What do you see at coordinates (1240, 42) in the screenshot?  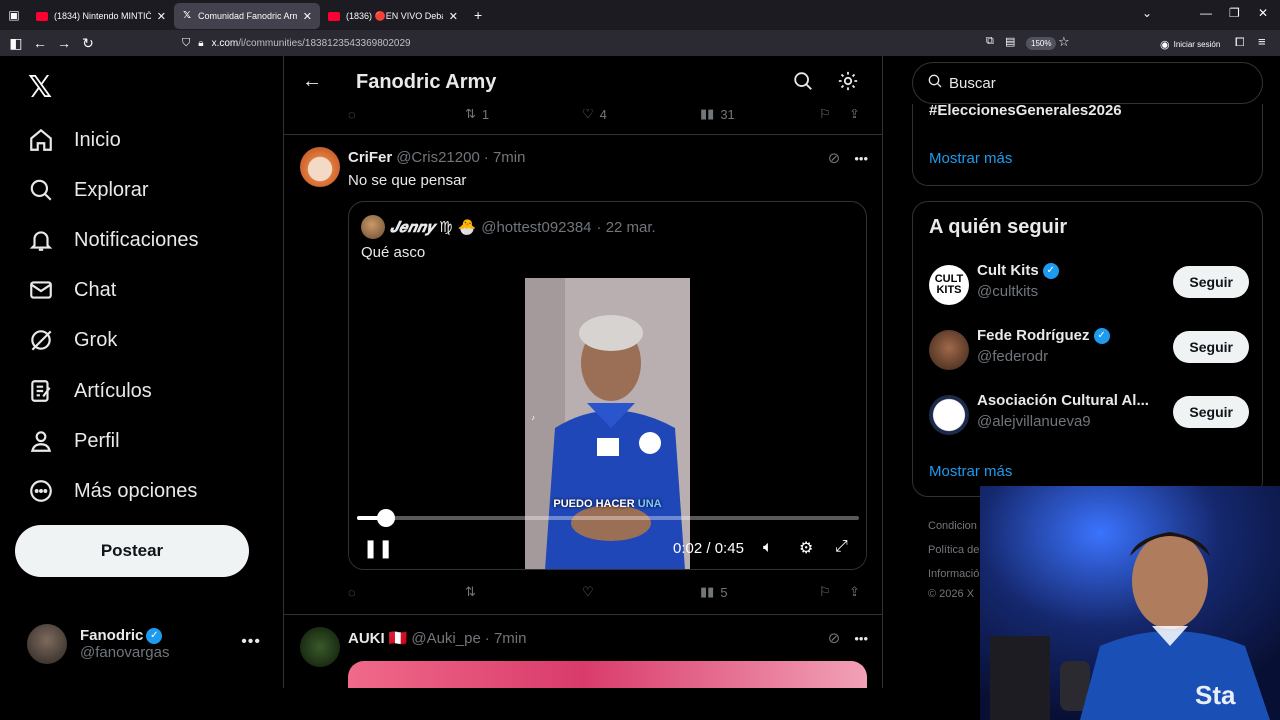 I see `extensions-icon: ⧠` at bounding box center [1240, 42].